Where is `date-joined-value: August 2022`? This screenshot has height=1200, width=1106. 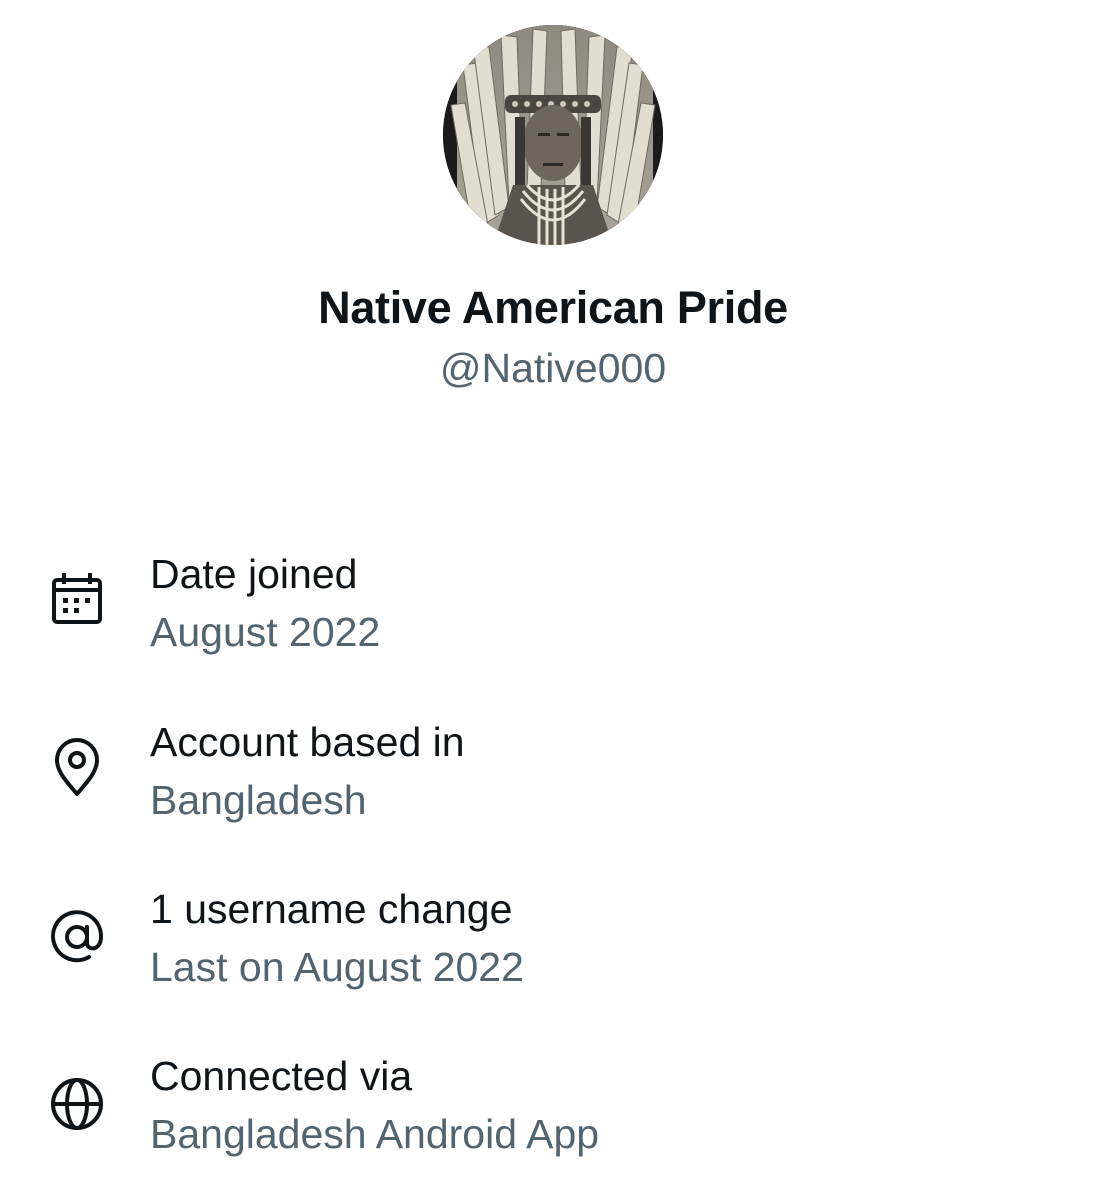
date-joined-value: August 2022 is located at coordinates (265, 632).